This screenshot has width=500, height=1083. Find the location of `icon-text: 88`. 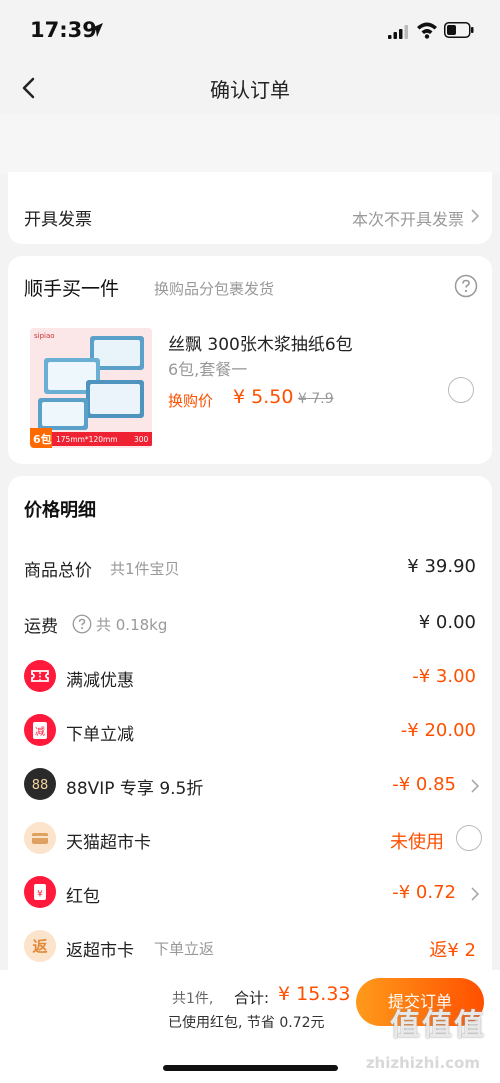

icon-text: 88 is located at coordinates (40, 785).